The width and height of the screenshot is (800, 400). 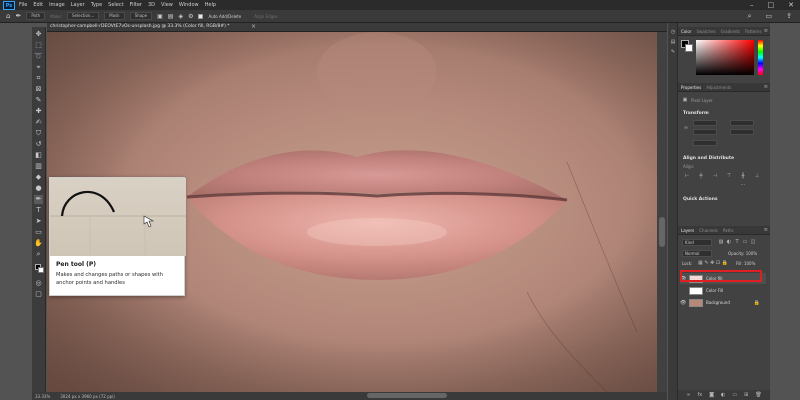 I want to click on minimize-button: –, so click(x=752, y=5).